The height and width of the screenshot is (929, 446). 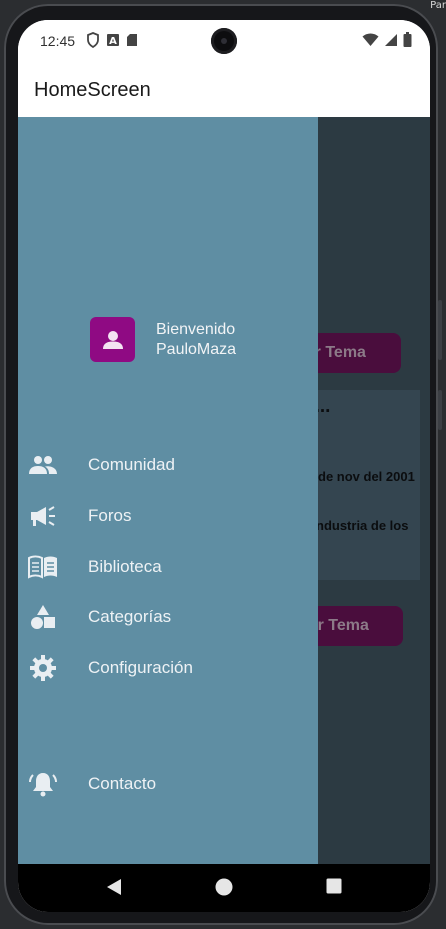 I want to click on app-title: HomeScreen, so click(x=92, y=90).